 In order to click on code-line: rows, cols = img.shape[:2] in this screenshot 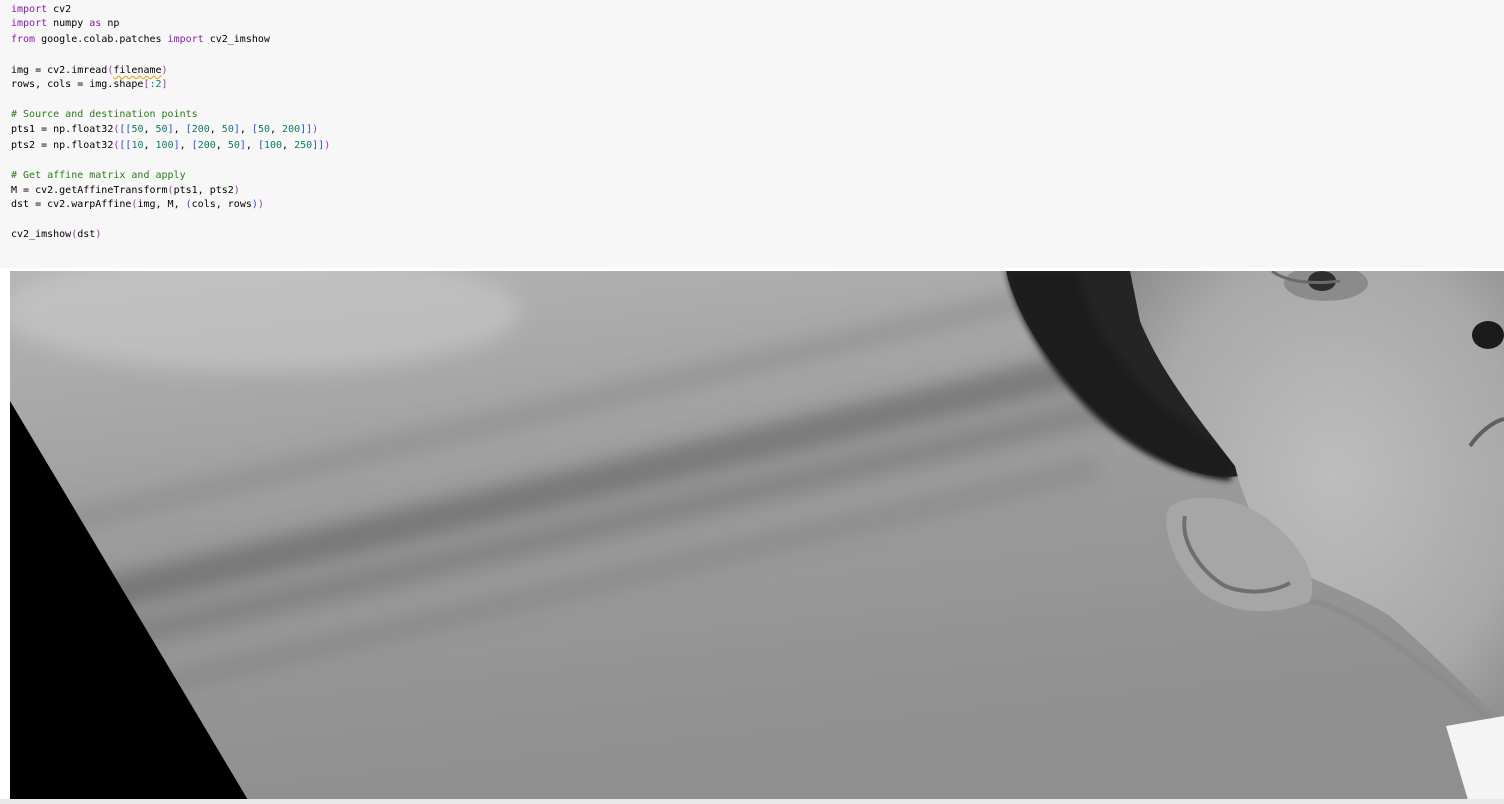, I will do `click(89, 85)`.